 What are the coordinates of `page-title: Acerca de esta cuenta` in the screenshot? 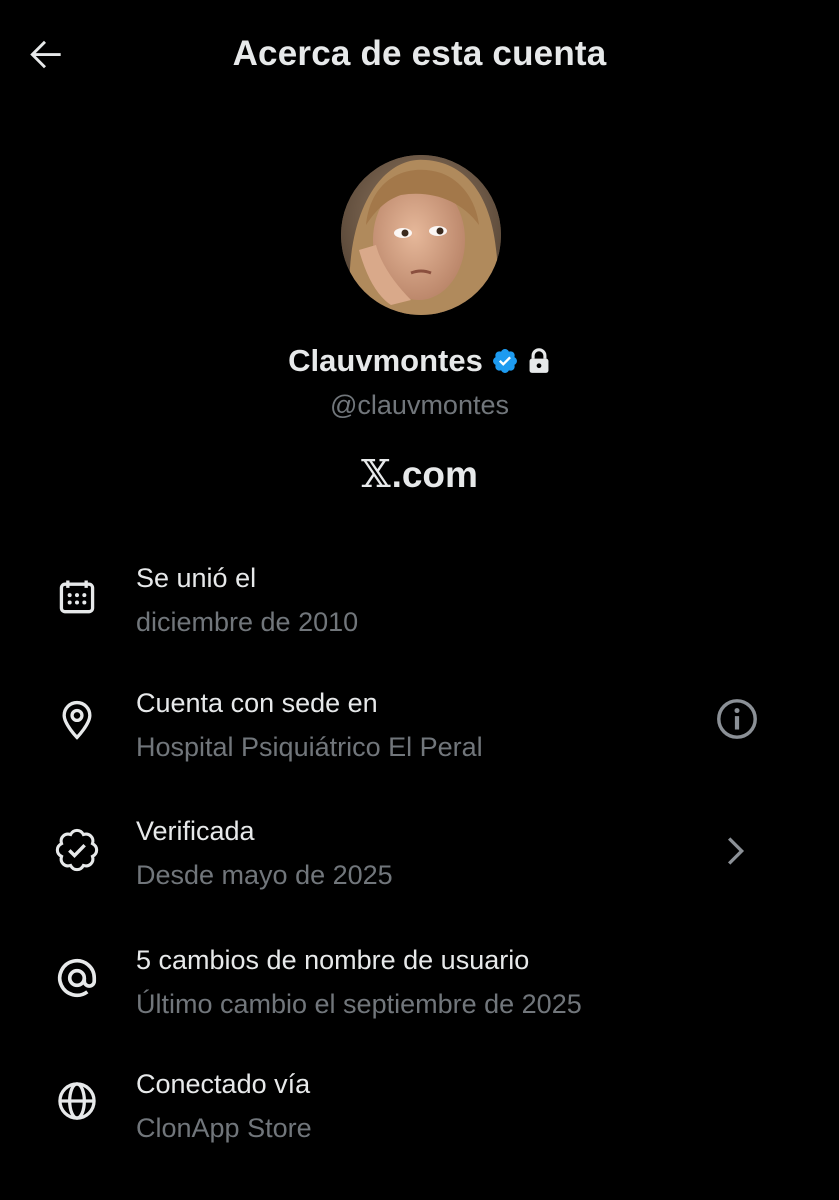 It's located at (419, 53).